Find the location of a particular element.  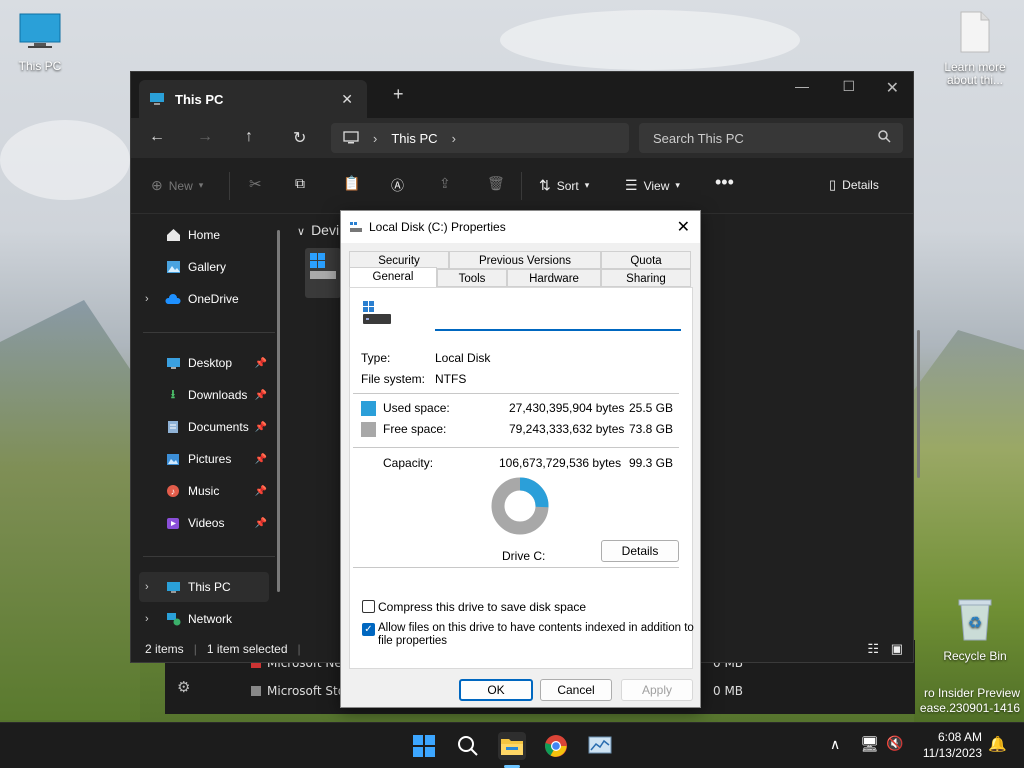

details-view-icon: ☷ is located at coordinates (873, 649).